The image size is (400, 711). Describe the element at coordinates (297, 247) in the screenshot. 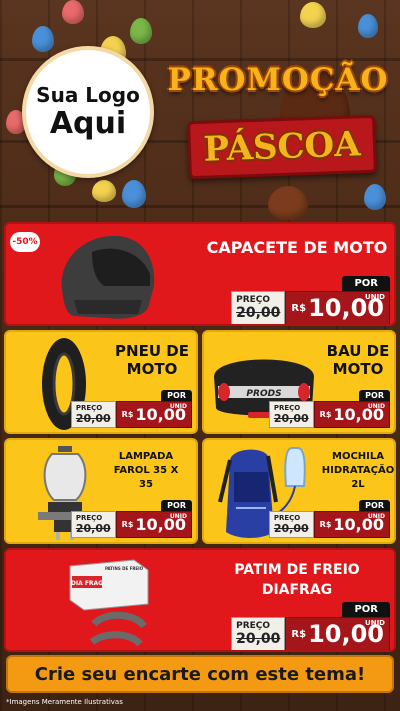

I see `product-title: CAPACETE DE MOTO` at that location.